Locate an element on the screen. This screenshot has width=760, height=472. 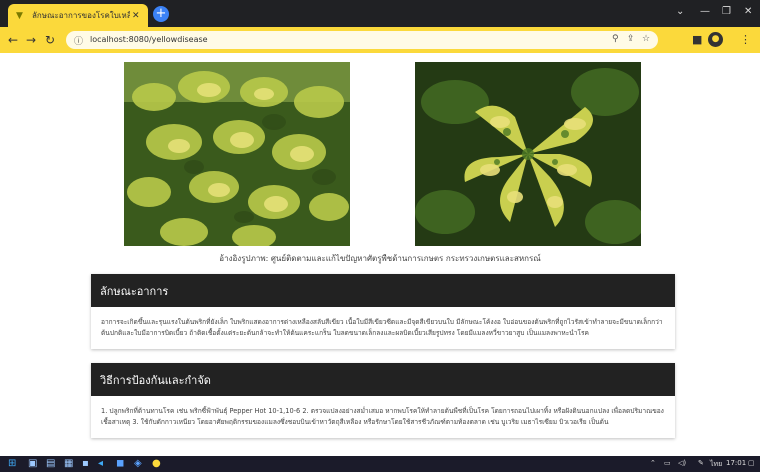
minimize-button: — is located at coordinates (705, 11).